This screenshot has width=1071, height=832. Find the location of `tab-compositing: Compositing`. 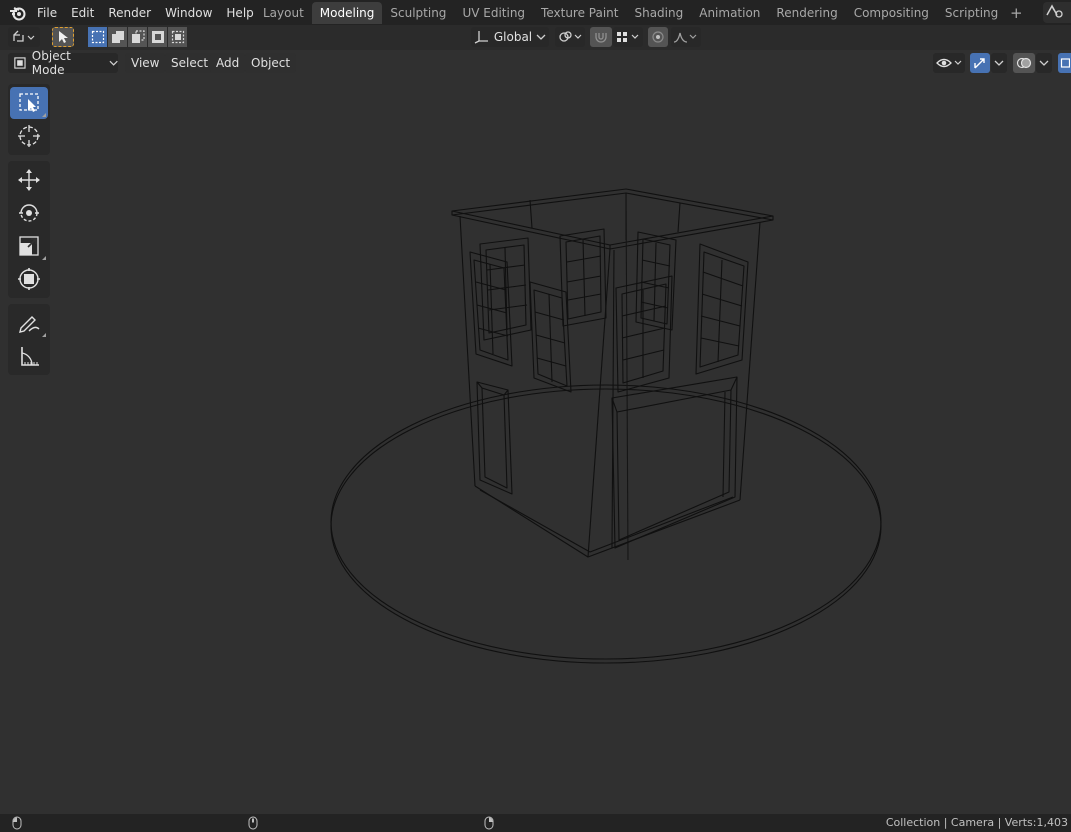

tab-compositing: Compositing is located at coordinates (891, 13).